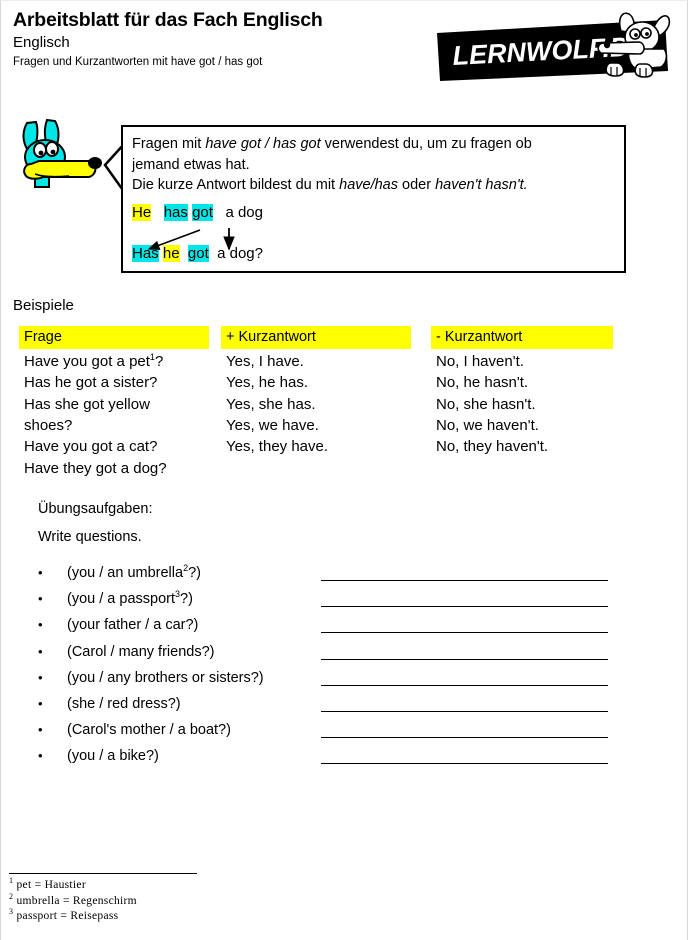  I want to click on task-row: • (your father / a car?), so click(338, 629).